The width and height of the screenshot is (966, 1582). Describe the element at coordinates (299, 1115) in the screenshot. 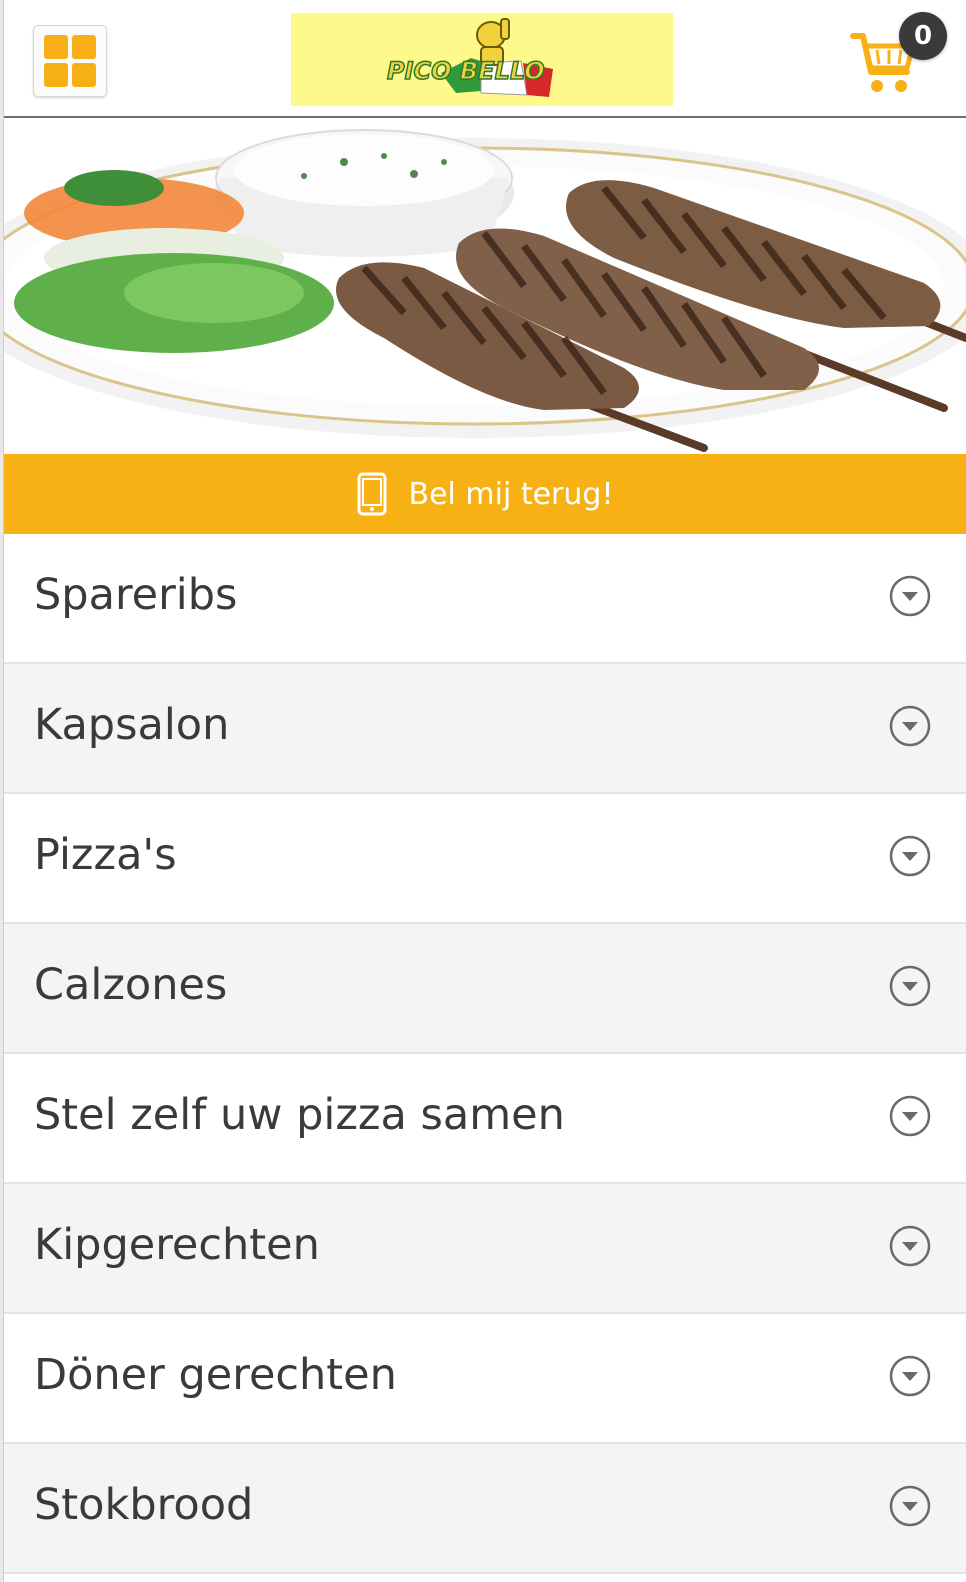

I see `category-label: Stel zelf uw pizza samen` at that location.